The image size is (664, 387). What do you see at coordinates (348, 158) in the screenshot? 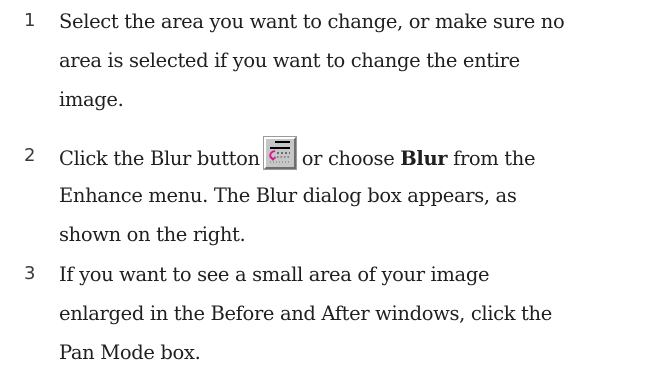
I see `step-text-fragment: or choose` at bounding box center [348, 158].